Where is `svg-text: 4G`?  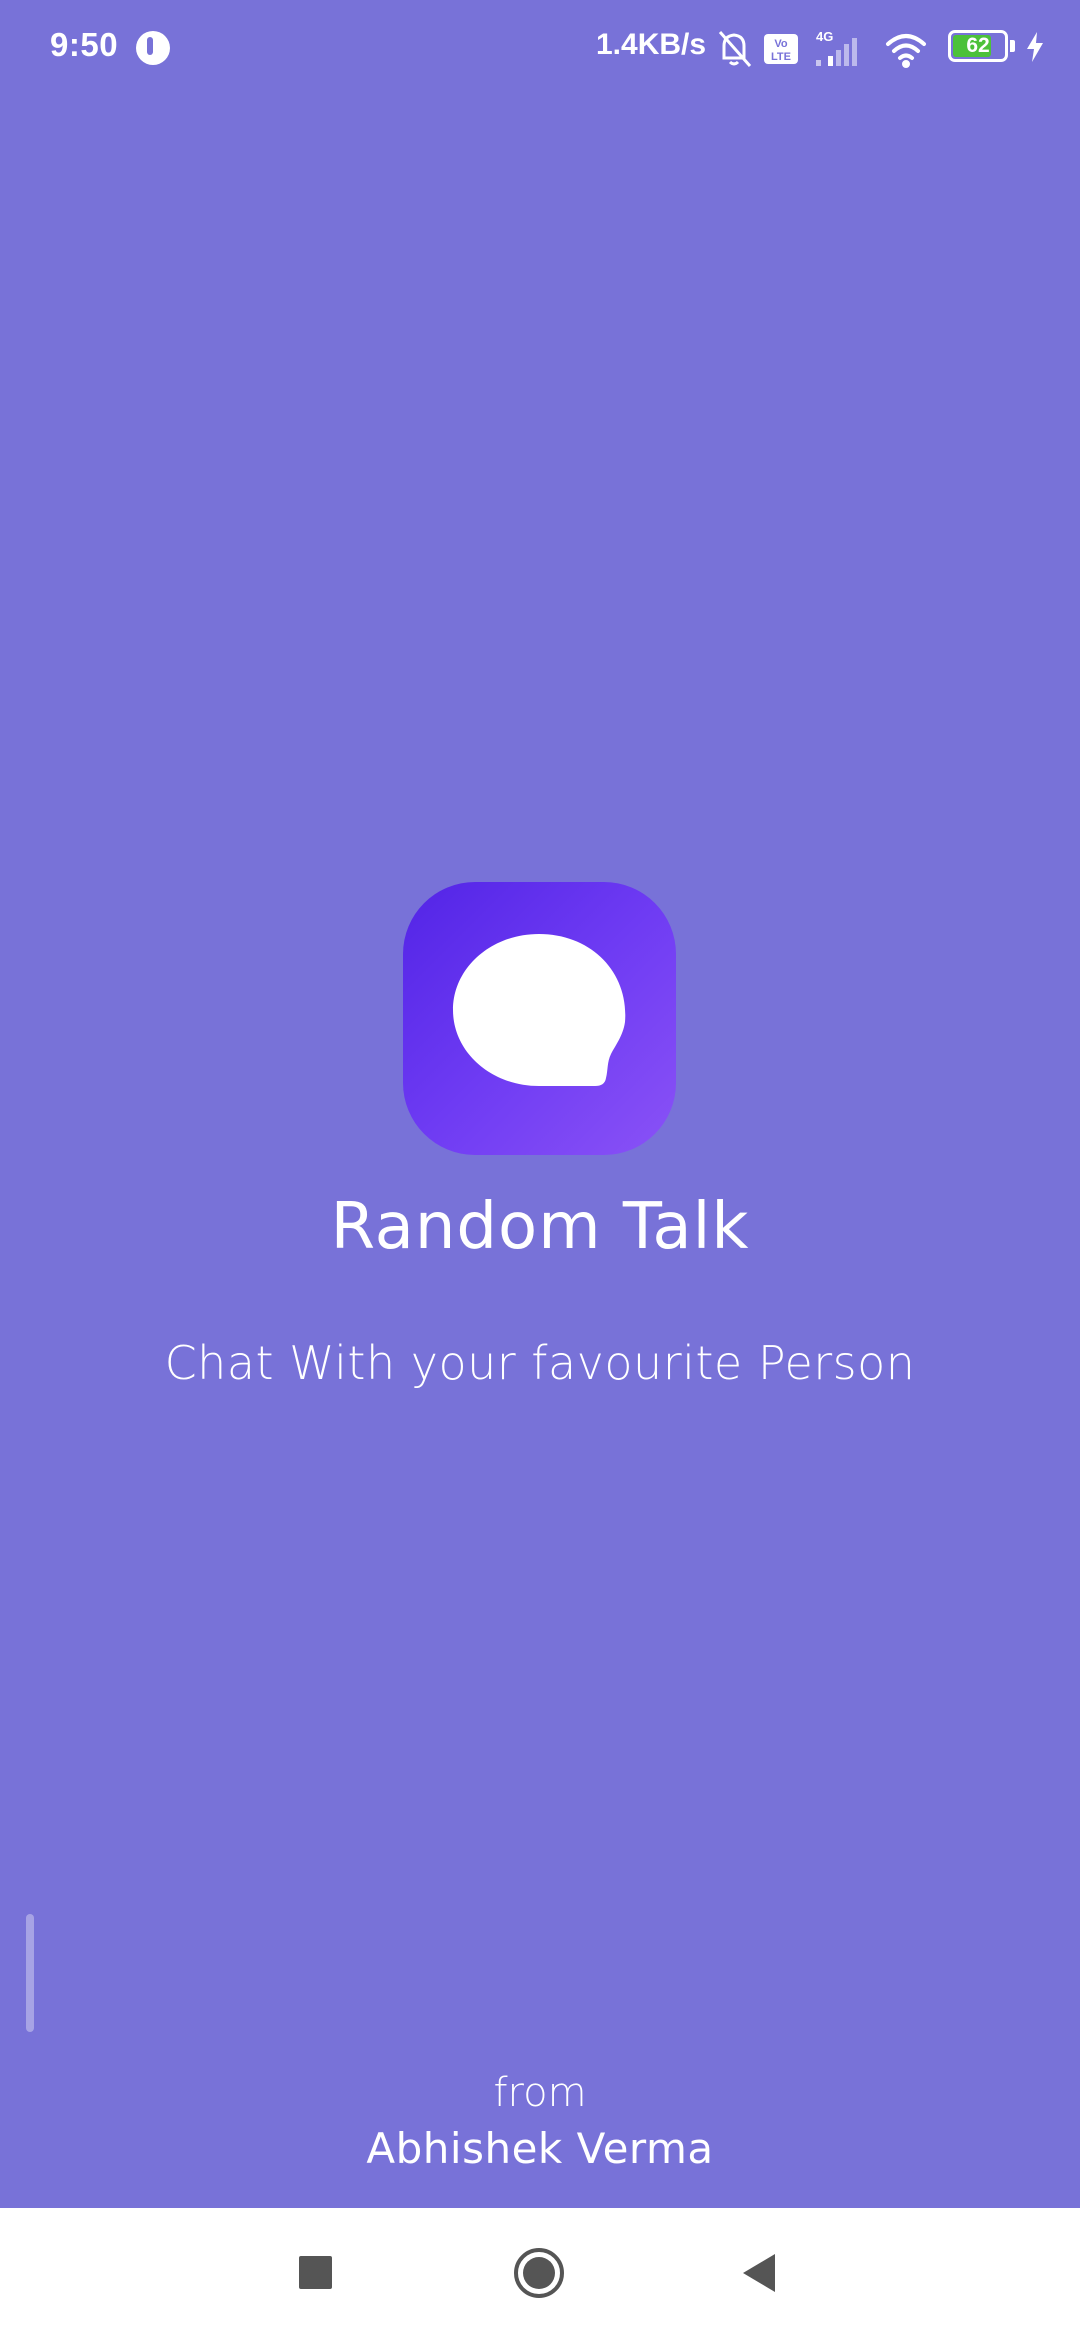
svg-text: 4G is located at coordinates (824, 36).